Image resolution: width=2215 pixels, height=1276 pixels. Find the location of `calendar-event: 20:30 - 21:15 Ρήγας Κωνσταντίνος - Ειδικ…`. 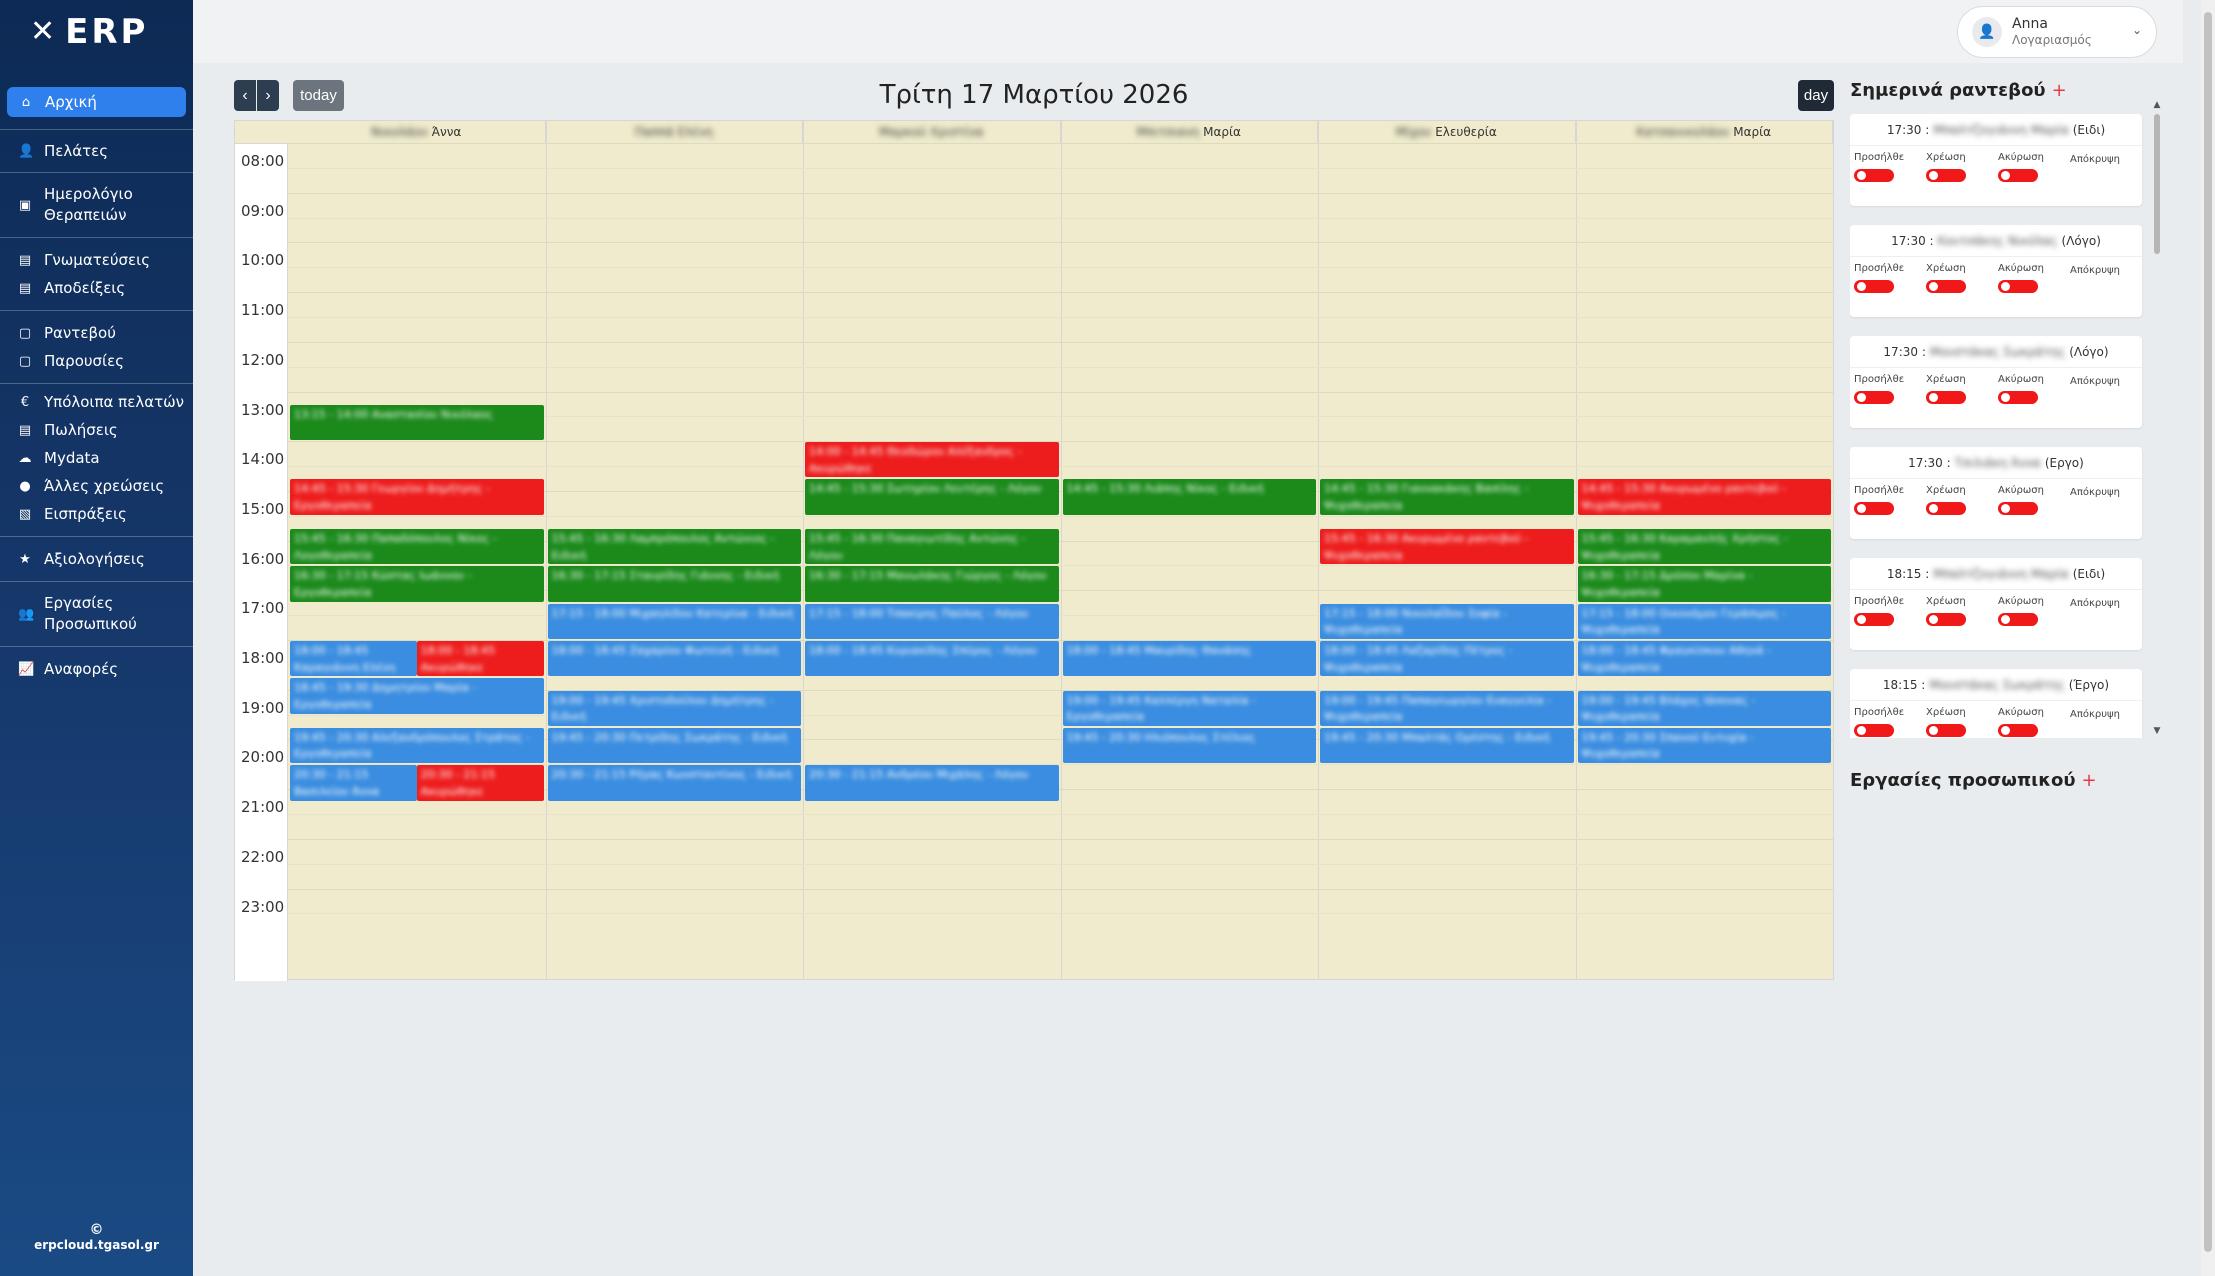

calendar-event: 20:30 - 21:15 Ρήγας Κωνσταντίνος - Ειδικ… is located at coordinates (674, 783).